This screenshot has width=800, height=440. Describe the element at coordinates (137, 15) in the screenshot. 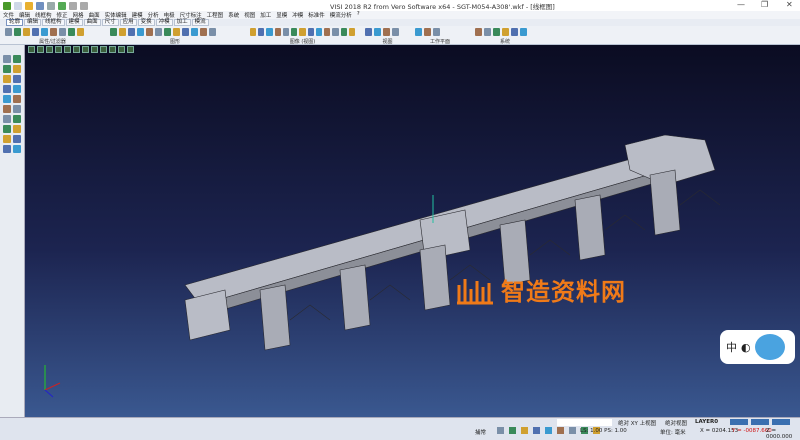

I see `menu-item: 建模` at that location.